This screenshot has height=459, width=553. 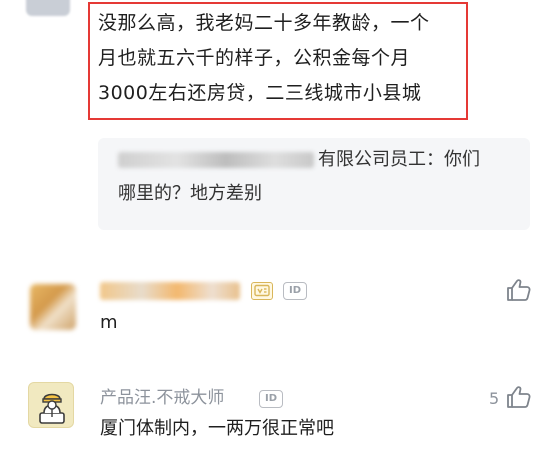 I want to click on worker-avatar-icon, so click(x=51, y=405).